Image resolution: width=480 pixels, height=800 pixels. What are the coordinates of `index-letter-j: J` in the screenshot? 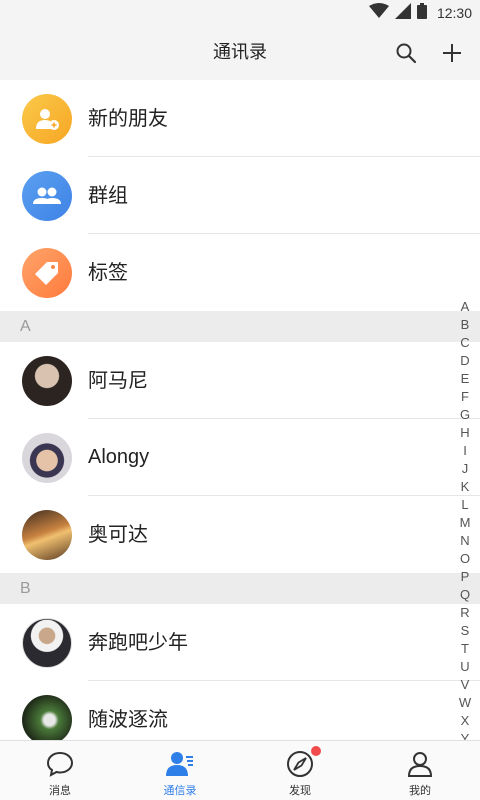 It's located at (465, 469).